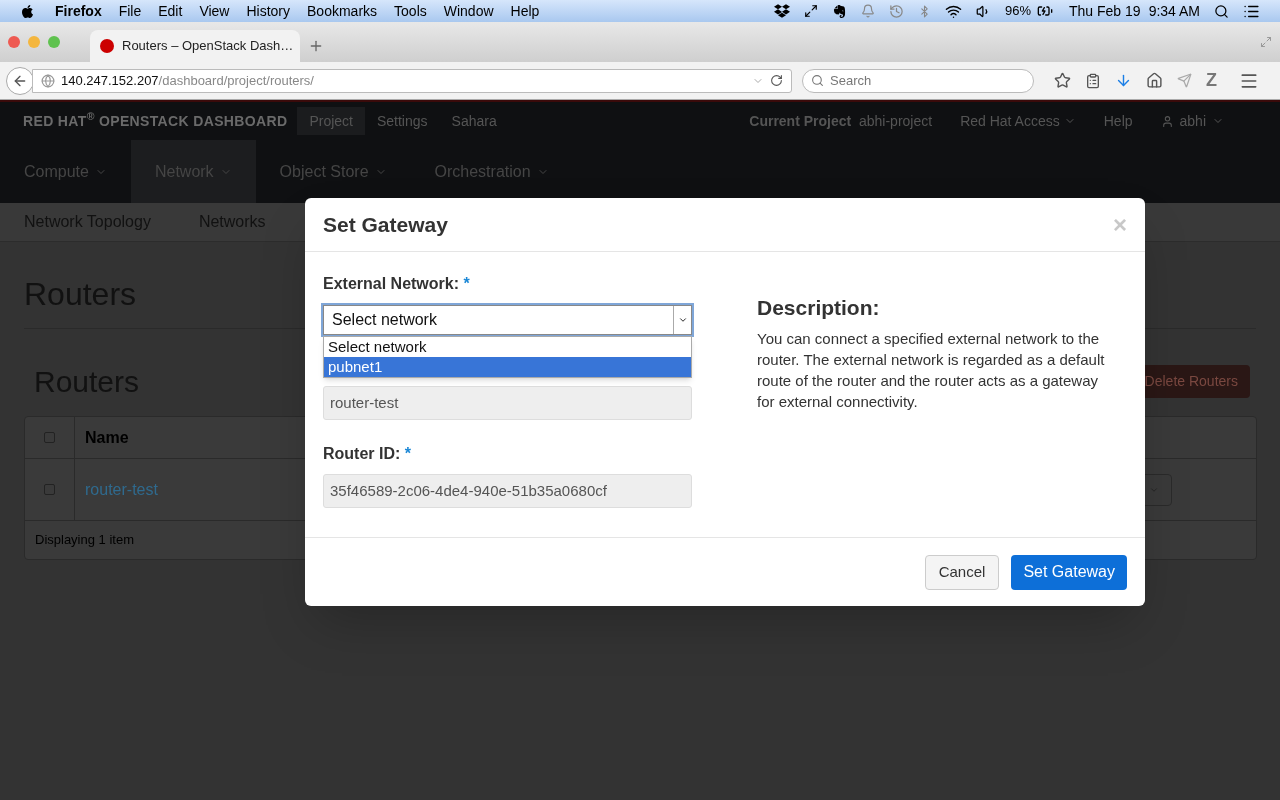 This screenshot has height=800, width=1280. I want to click on set-gateway-button: Set Gateway, so click(1069, 572).